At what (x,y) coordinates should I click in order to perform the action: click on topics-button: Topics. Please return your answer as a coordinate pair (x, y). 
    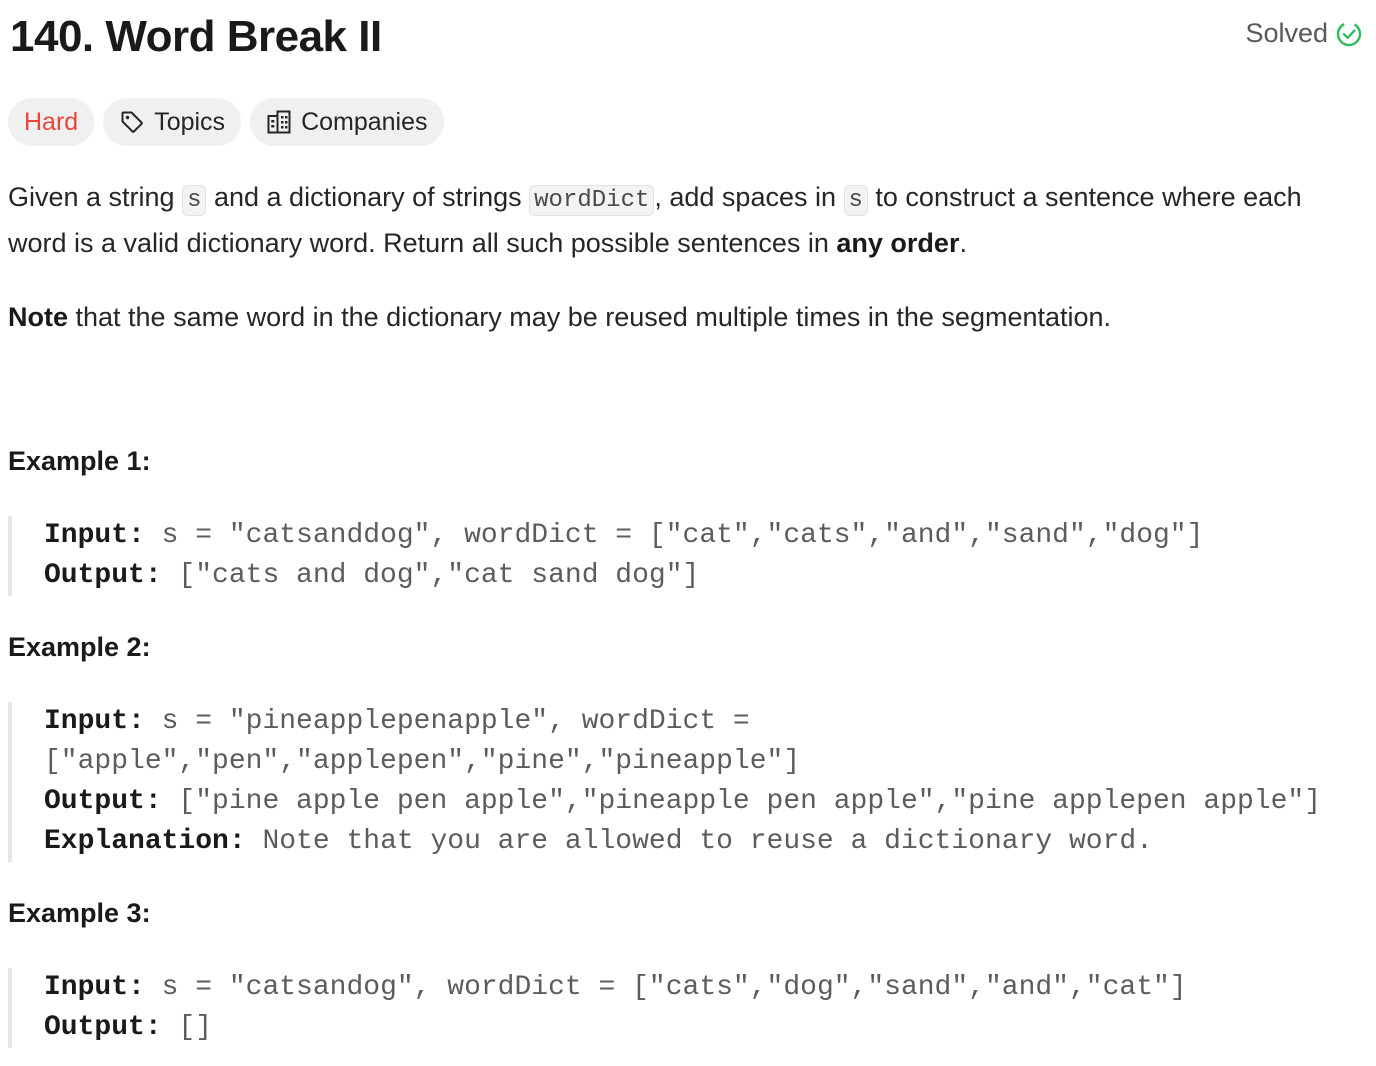
    Looking at the image, I should click on (172, 122).